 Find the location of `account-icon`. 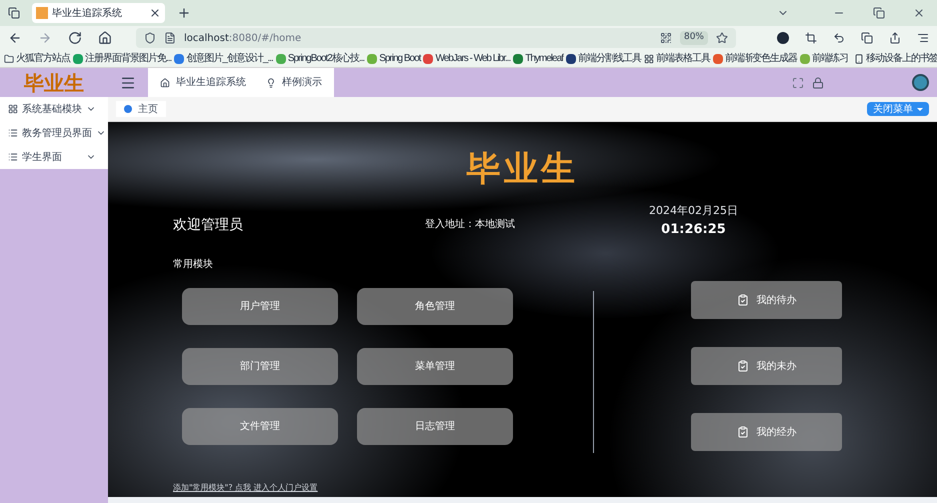

account-icon is located at coordinates (783, 38).